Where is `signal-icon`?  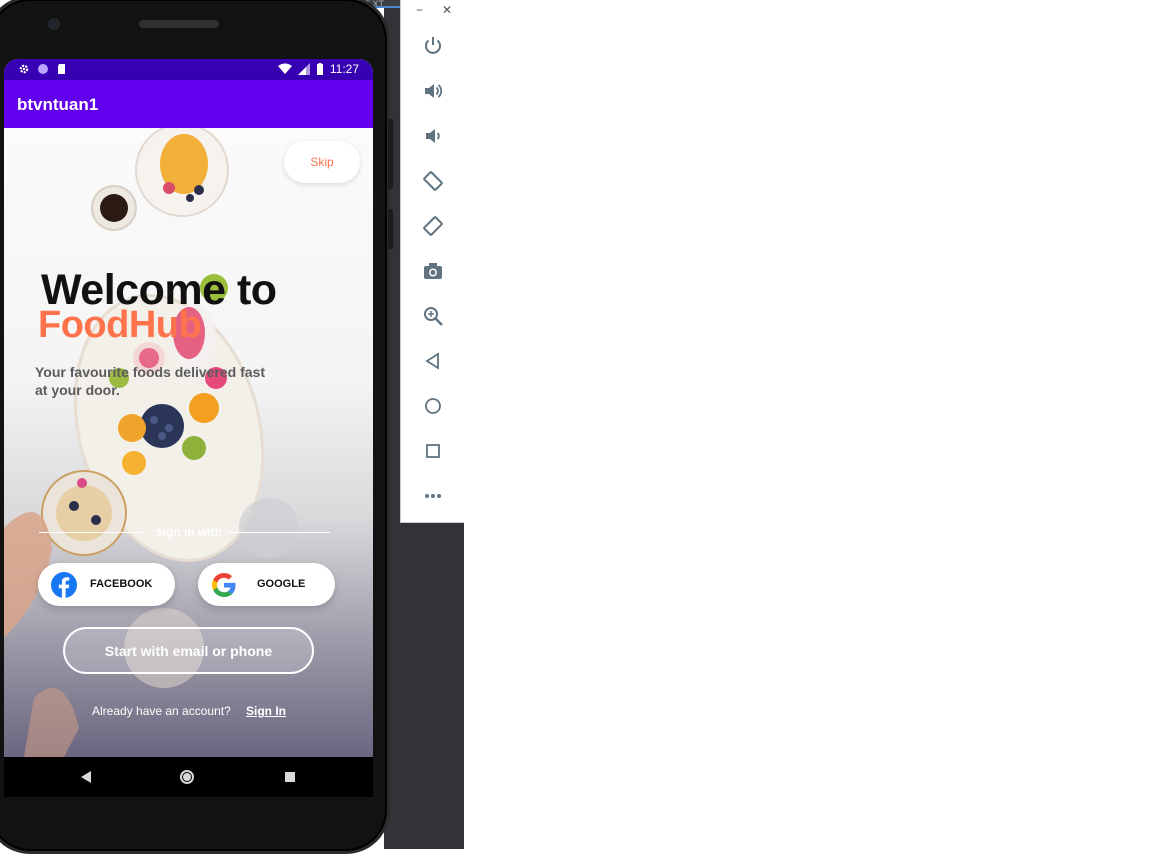 signal-icon is located at coordinates (303, 69).